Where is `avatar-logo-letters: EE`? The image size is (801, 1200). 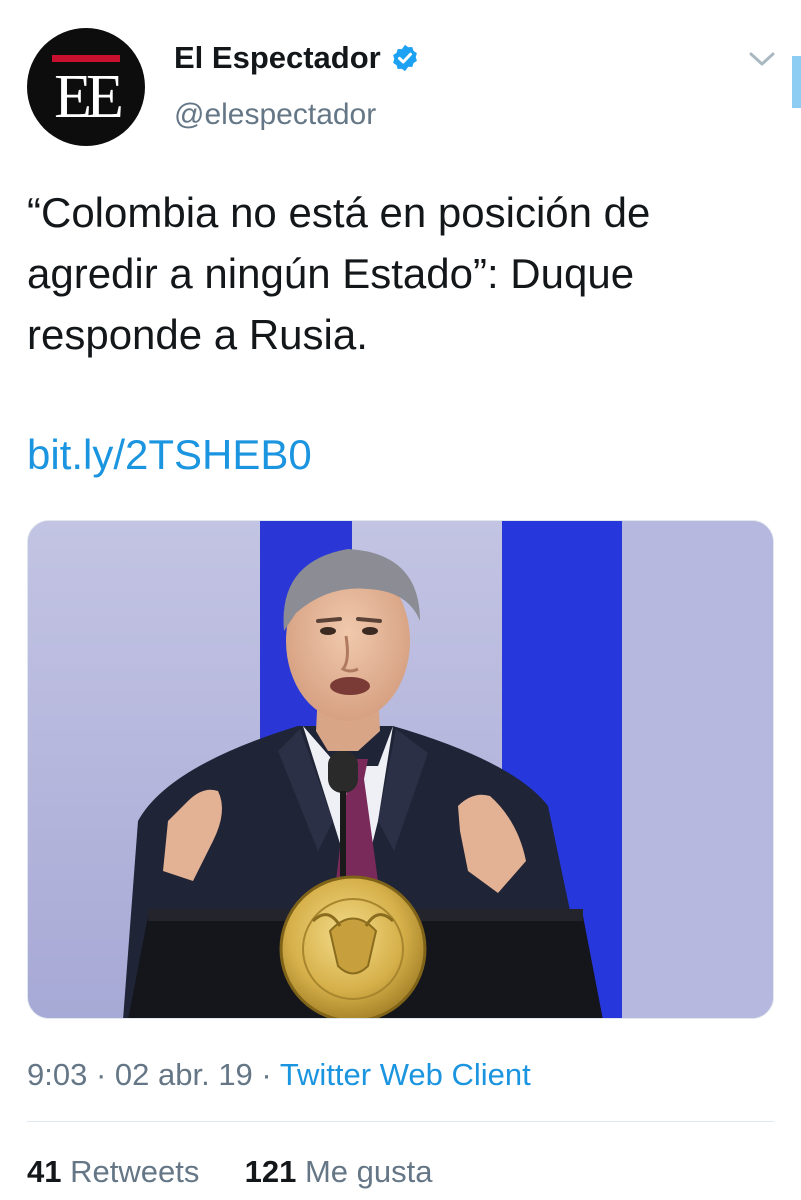 avatar-logo-letters: EE is located at coordinates (89, 97).